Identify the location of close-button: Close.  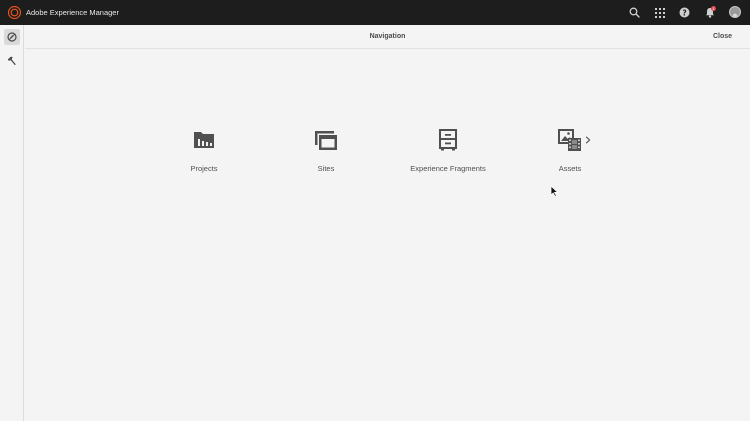
(722, 37).